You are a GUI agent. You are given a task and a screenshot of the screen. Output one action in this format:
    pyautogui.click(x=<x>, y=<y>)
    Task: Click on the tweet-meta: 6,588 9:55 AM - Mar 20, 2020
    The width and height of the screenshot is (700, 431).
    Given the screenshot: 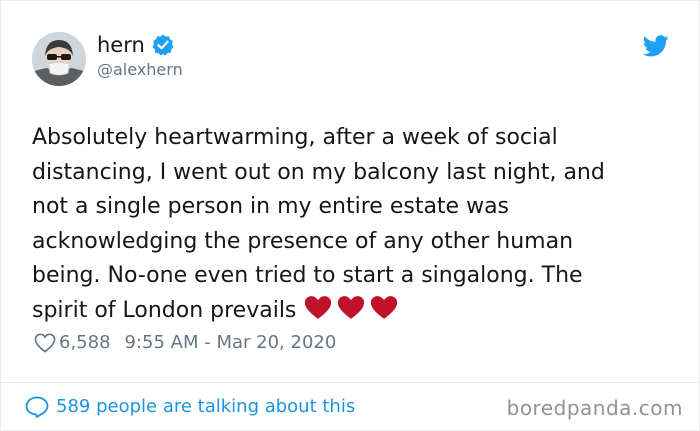 What is the action you would take?
    pyautogui.click(x=185, y=343)
    